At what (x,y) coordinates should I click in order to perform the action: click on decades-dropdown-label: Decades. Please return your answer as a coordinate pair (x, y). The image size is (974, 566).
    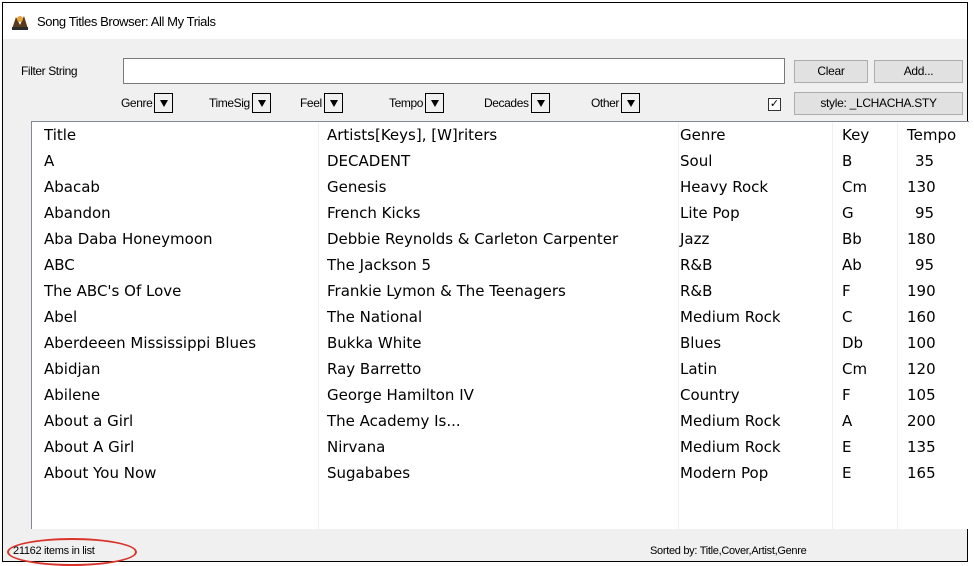
    Looking at the image, I should click on (506, 103).